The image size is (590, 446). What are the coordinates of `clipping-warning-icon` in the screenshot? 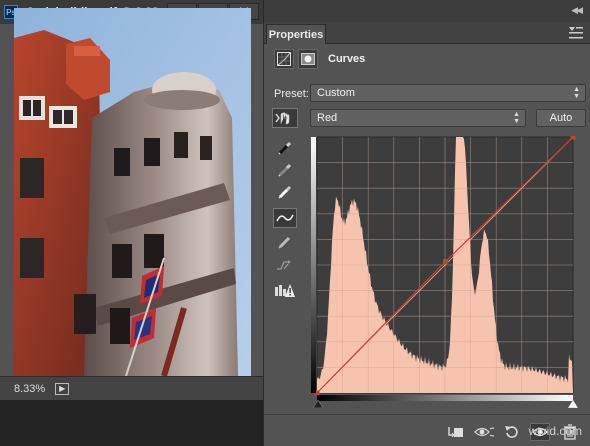 It's located at (285, 290).